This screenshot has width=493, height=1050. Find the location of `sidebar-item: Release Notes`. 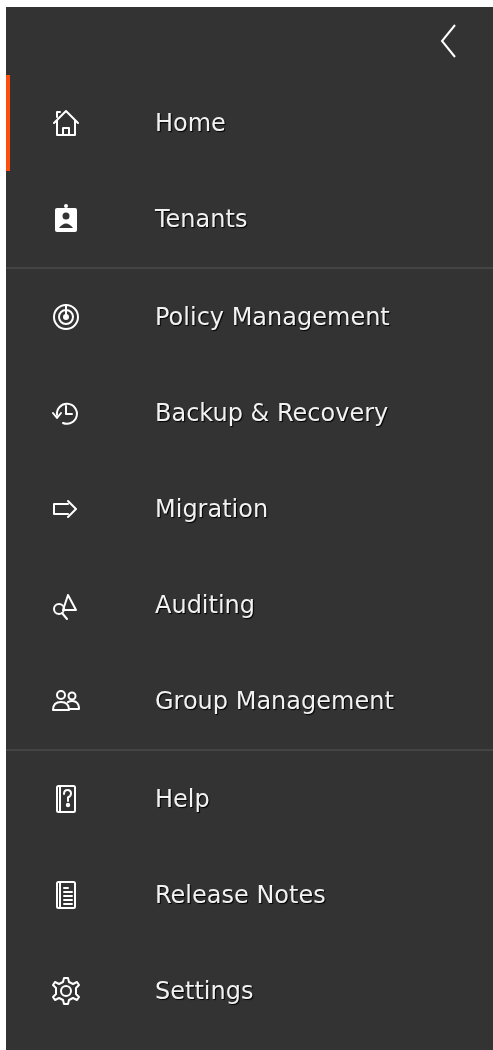

sidebar-item: Release Notes is located at coordinates (249, 895).